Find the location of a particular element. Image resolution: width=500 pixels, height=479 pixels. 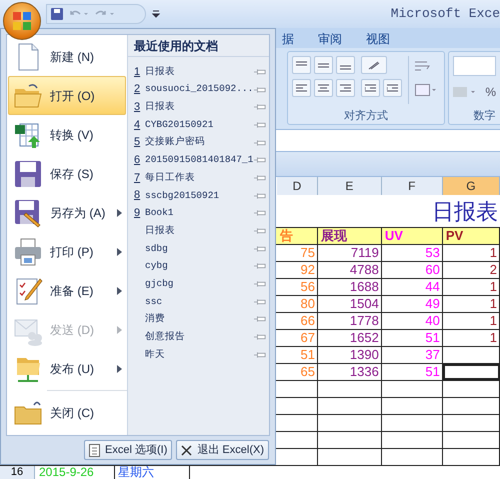

ribbon-tab: 据 is located at coordinates (288, 39).